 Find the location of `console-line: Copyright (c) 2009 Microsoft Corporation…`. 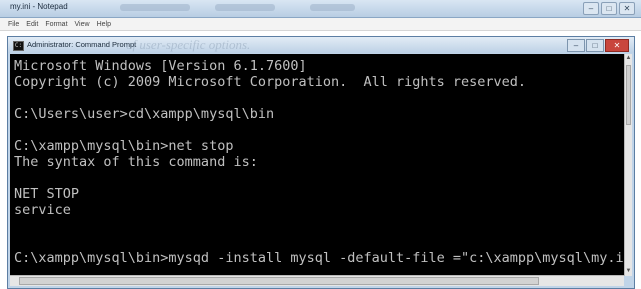

console-line: Copyright (c) 2009 Microsoft Corporation… is located at coordinates (270, 82).